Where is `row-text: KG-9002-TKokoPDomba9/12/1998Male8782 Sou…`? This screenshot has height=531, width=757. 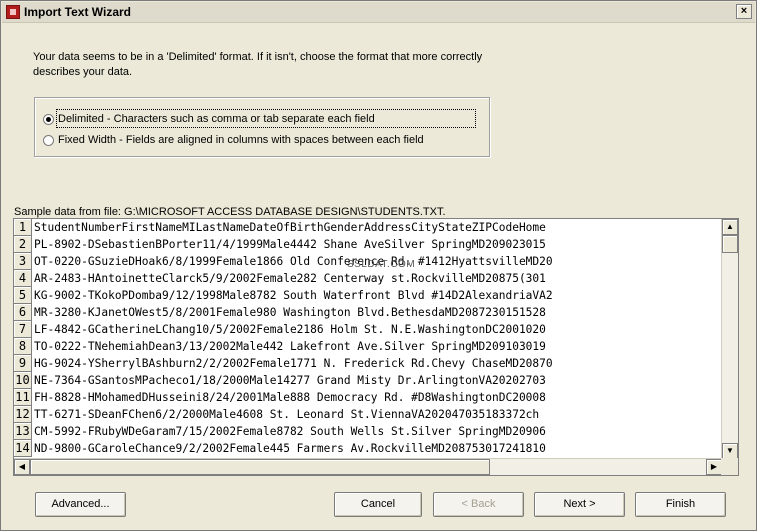
row-text: KG-9002-TKokoPDomba9/12/1998Male8782 Sou… is located at coordinates (293, 295).